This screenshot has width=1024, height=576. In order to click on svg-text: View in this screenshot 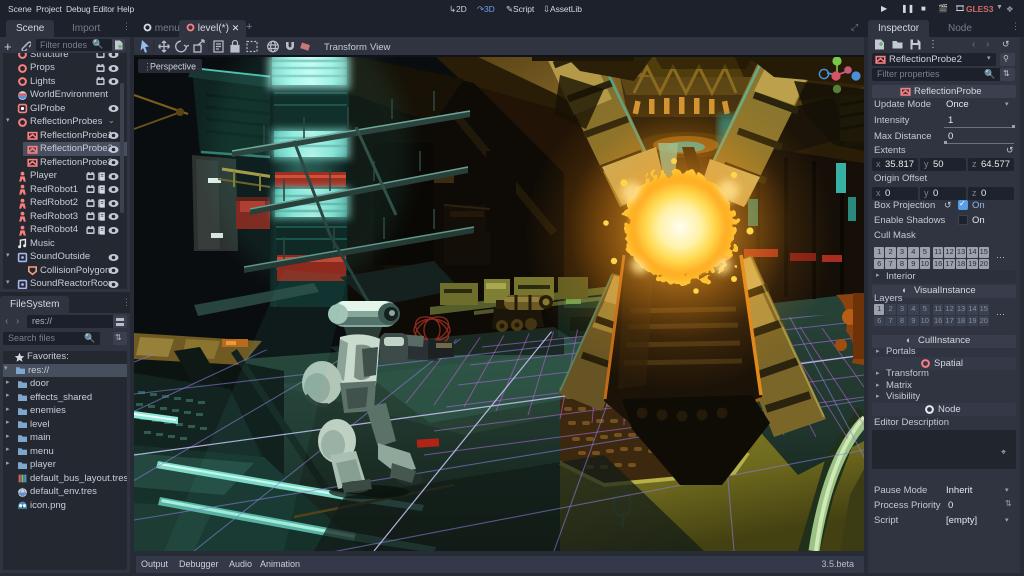, I will do `click(380, 47)`.